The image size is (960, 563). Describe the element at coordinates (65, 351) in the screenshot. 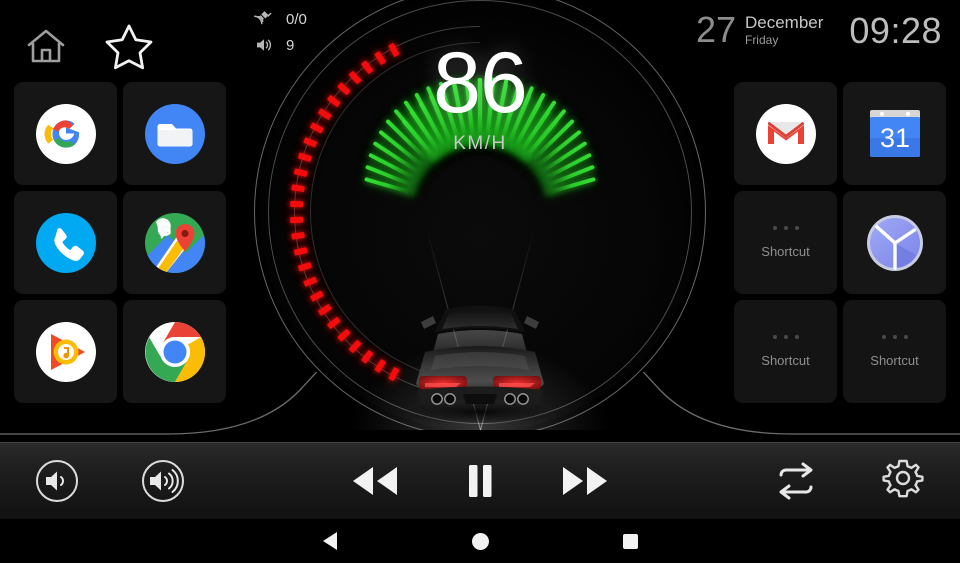

I see `app-tile-play-music` at that location.